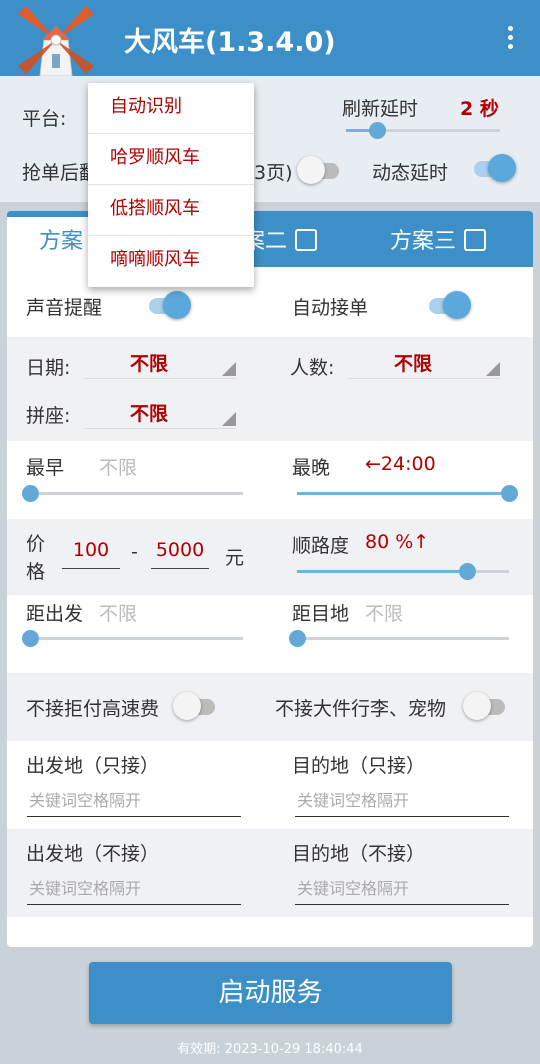 This screenshot has height=1064, width=540. Describe the element at coordinates (48, 368) in the screenshot. I see `date-label: 日期:` at that location.